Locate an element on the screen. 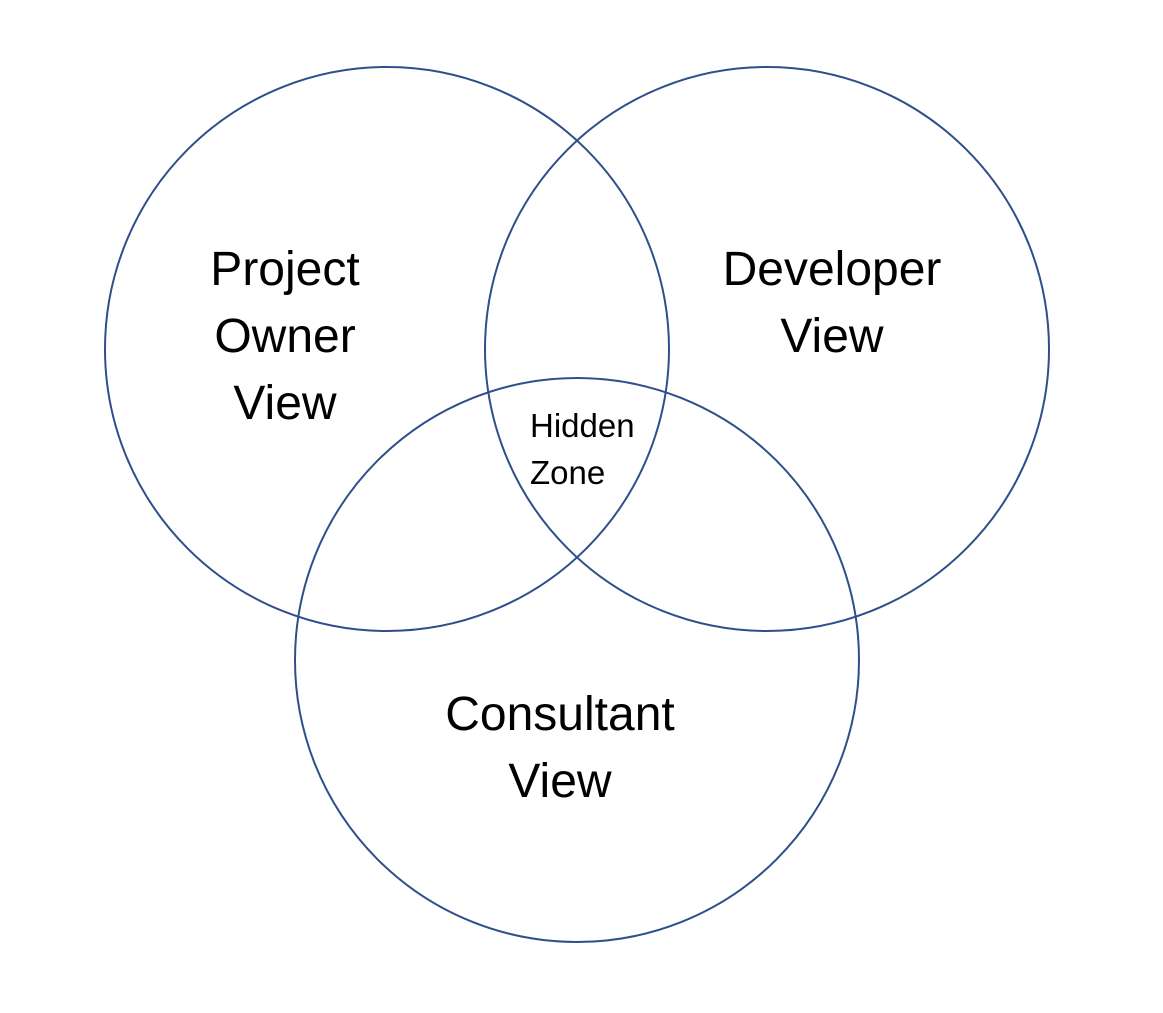  label-hidden-zone: Hidden Zone is located at coordinates (595, 449).